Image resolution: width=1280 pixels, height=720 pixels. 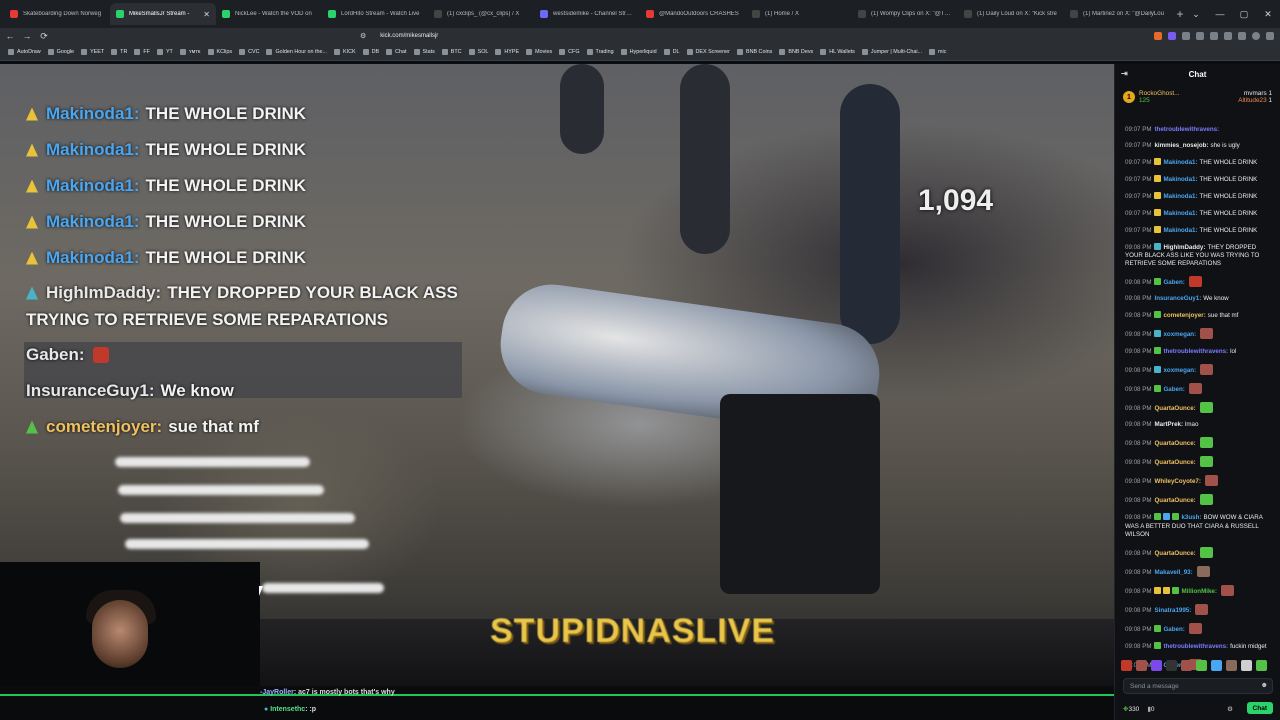 What do you see at coordinates (1172, 610) in the screenshot?
I see `message-username: Sinatra1995:` at bounding box center [1172, 610].